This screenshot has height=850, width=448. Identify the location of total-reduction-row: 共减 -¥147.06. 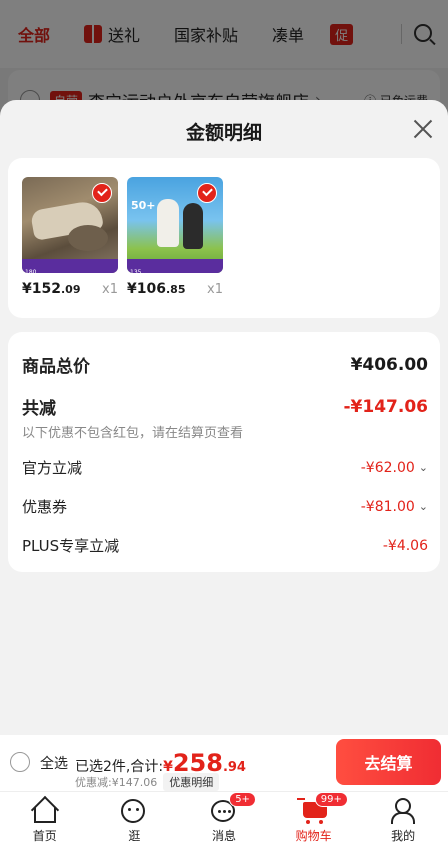
(225, 407).